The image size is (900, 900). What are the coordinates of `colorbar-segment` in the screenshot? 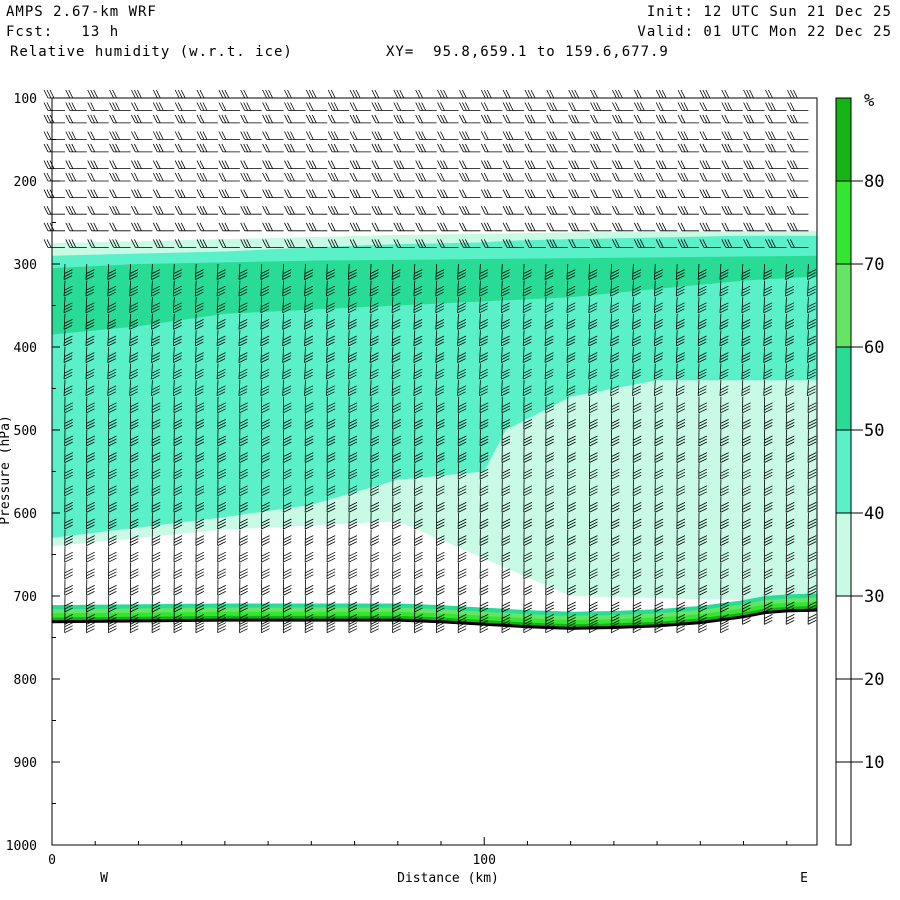 It's located at (843, 720).